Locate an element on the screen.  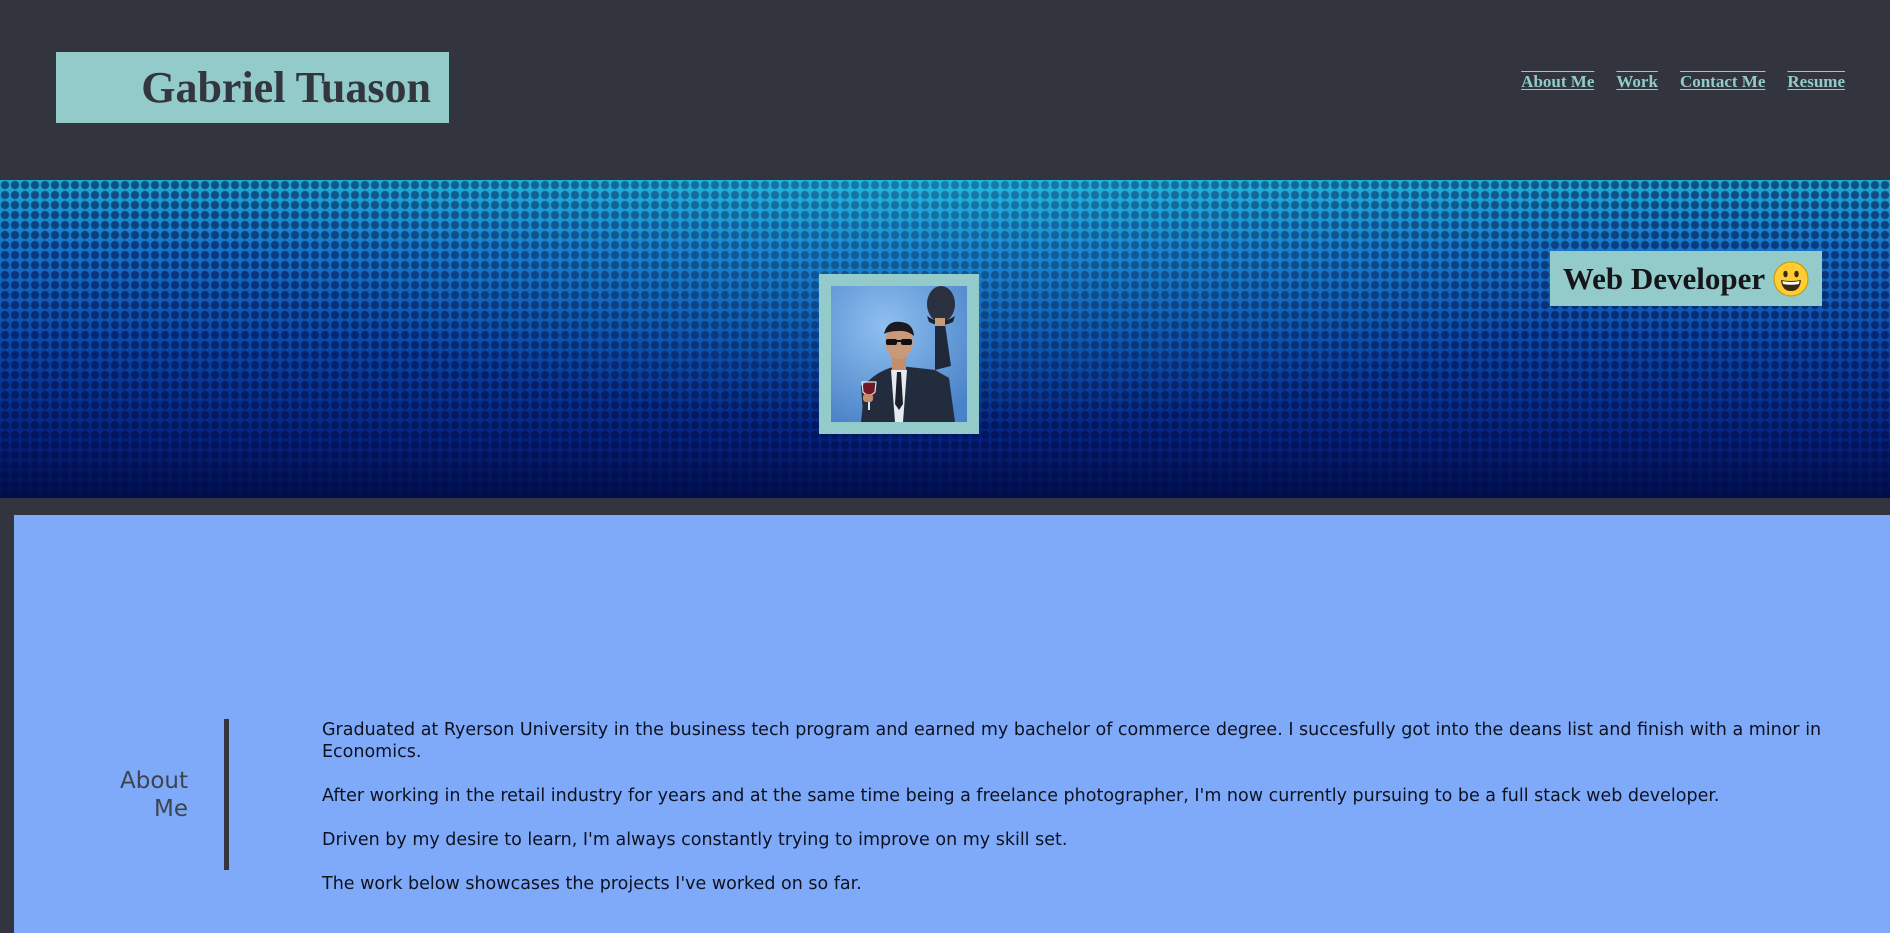
nav-link-about-me: About Me is located at coordinates (1557, 82).